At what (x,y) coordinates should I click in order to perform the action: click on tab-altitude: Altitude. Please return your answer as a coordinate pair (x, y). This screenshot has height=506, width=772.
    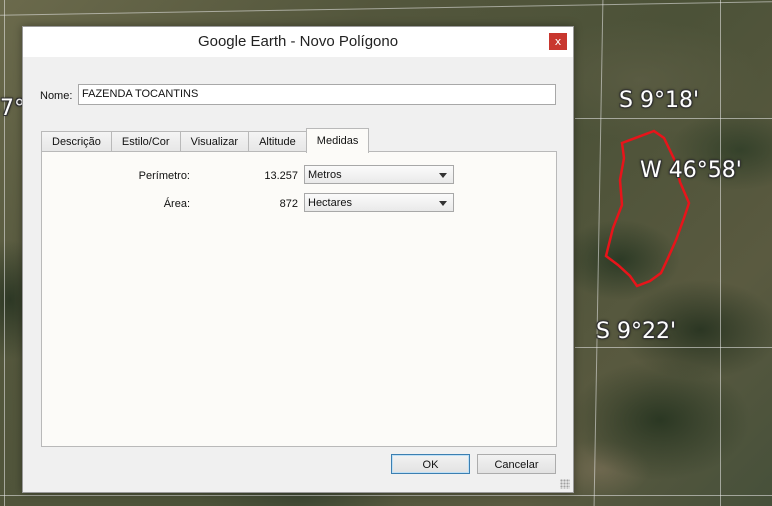
    Looking at the image, I should click on (277, 141).